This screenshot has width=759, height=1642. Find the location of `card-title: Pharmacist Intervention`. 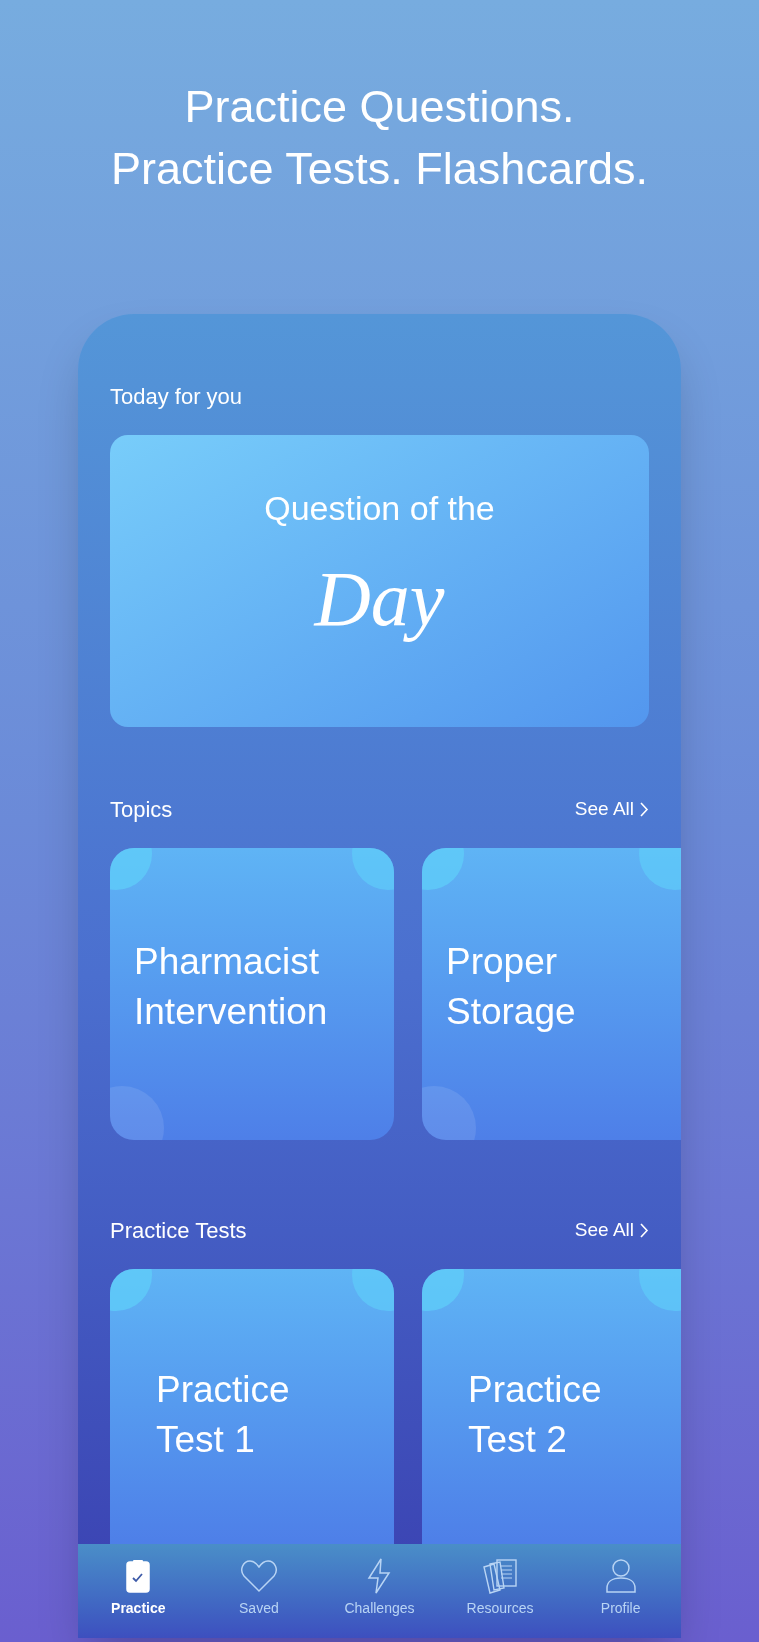

card-title: Pharmacist Intervention is located at coordinates (231, 987).